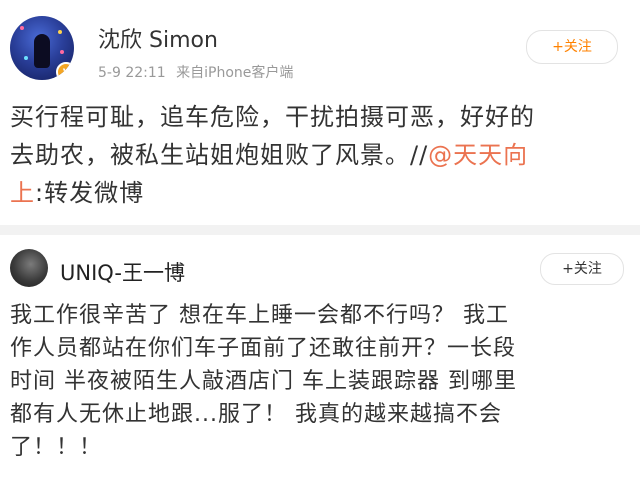 This screenshot has height=497, width=640. What do you see at coordinates (259, 315) in the screenshot?
I see `post-text-line: 我工作很辛苦了 想在车上睡一会都不行吗？ 我工` at bounding box center [259, 315].